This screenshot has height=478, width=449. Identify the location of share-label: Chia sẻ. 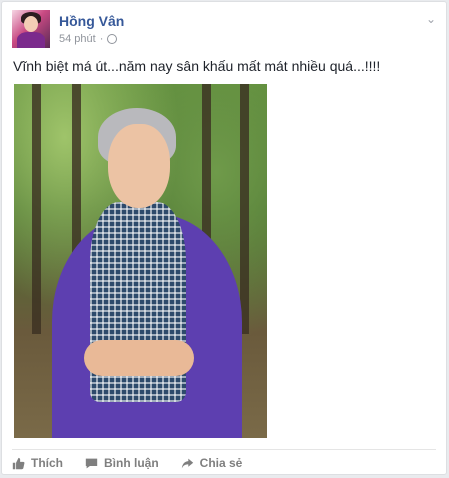
(221, 463).